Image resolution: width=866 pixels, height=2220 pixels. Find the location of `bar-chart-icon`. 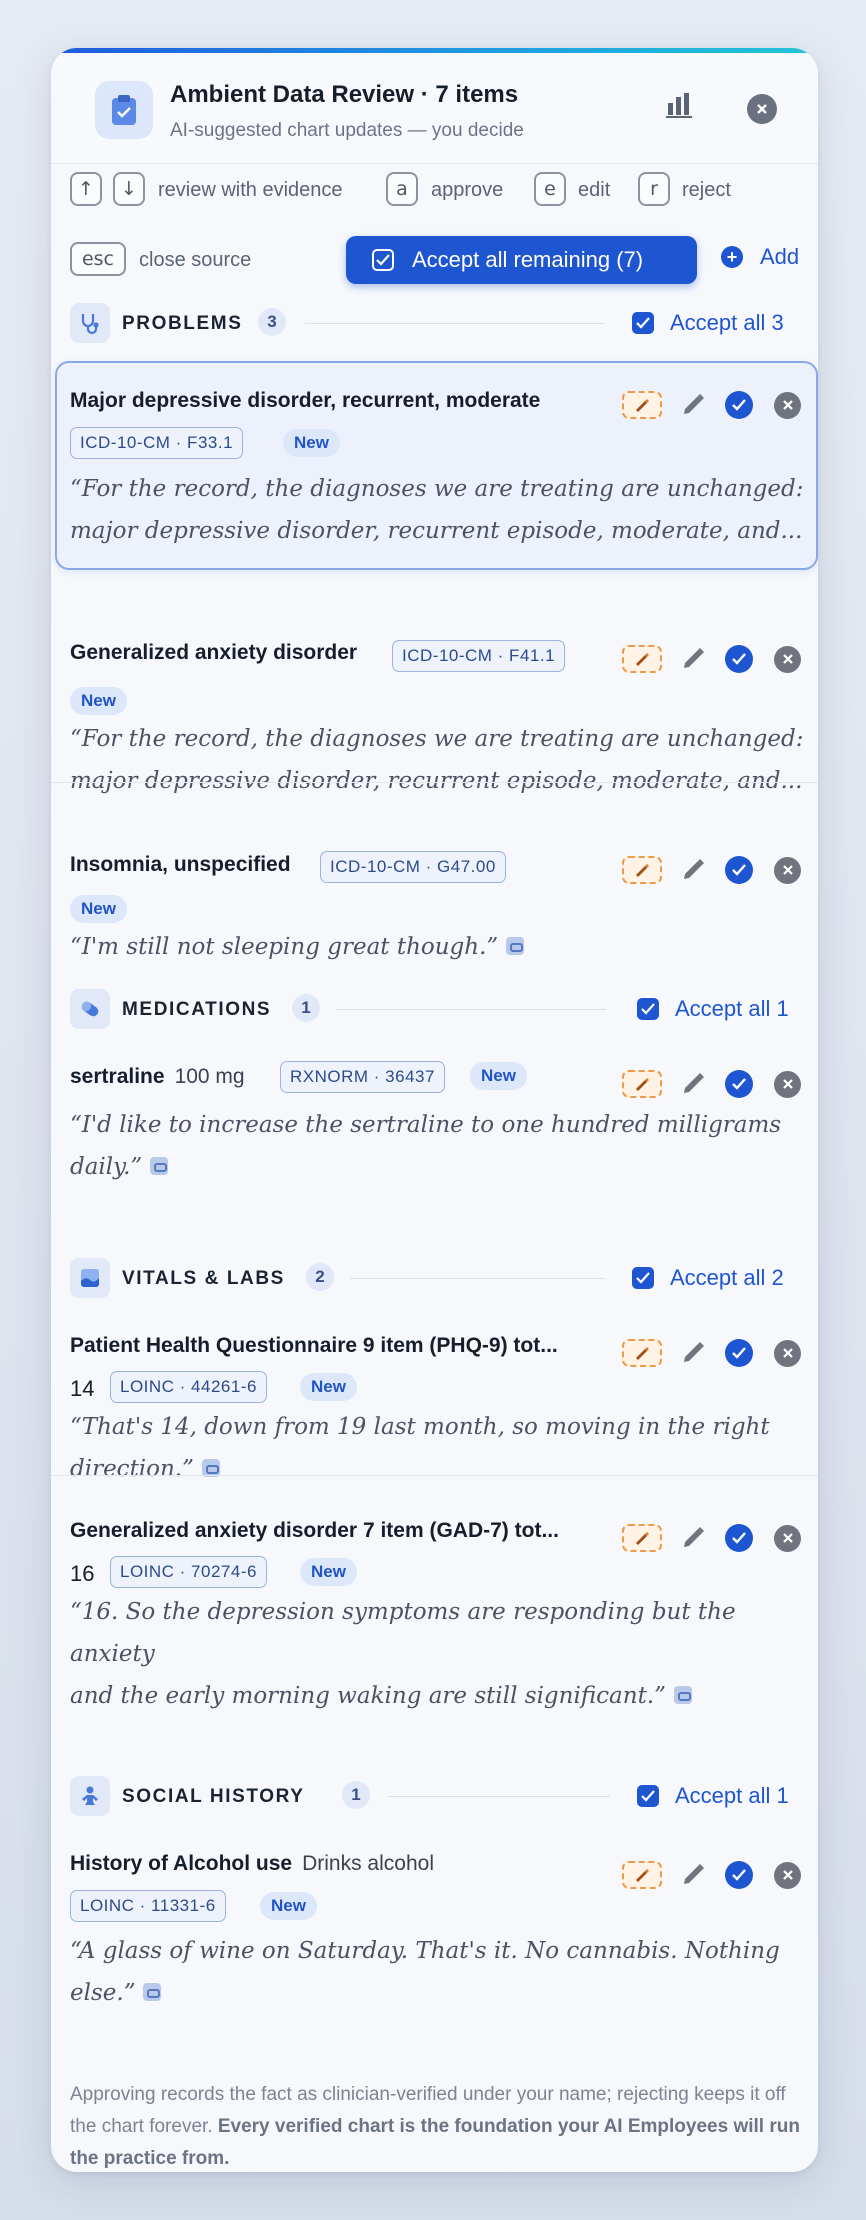

bar-chart-icon is located at coordinates (679, 107).